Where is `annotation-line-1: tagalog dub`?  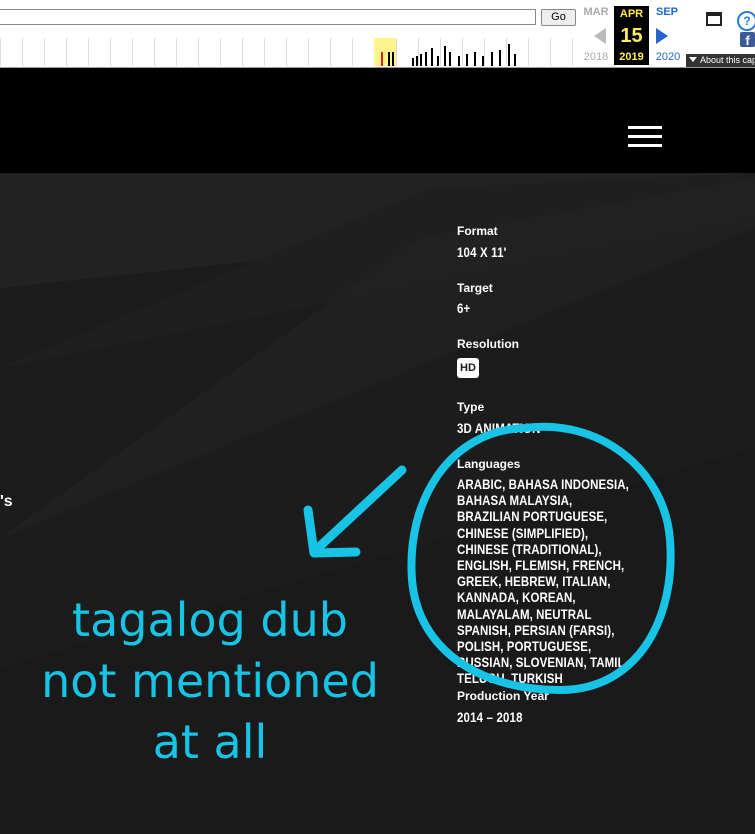
annotation-line-1: tagalog dub is located at coordinates (210, 620).